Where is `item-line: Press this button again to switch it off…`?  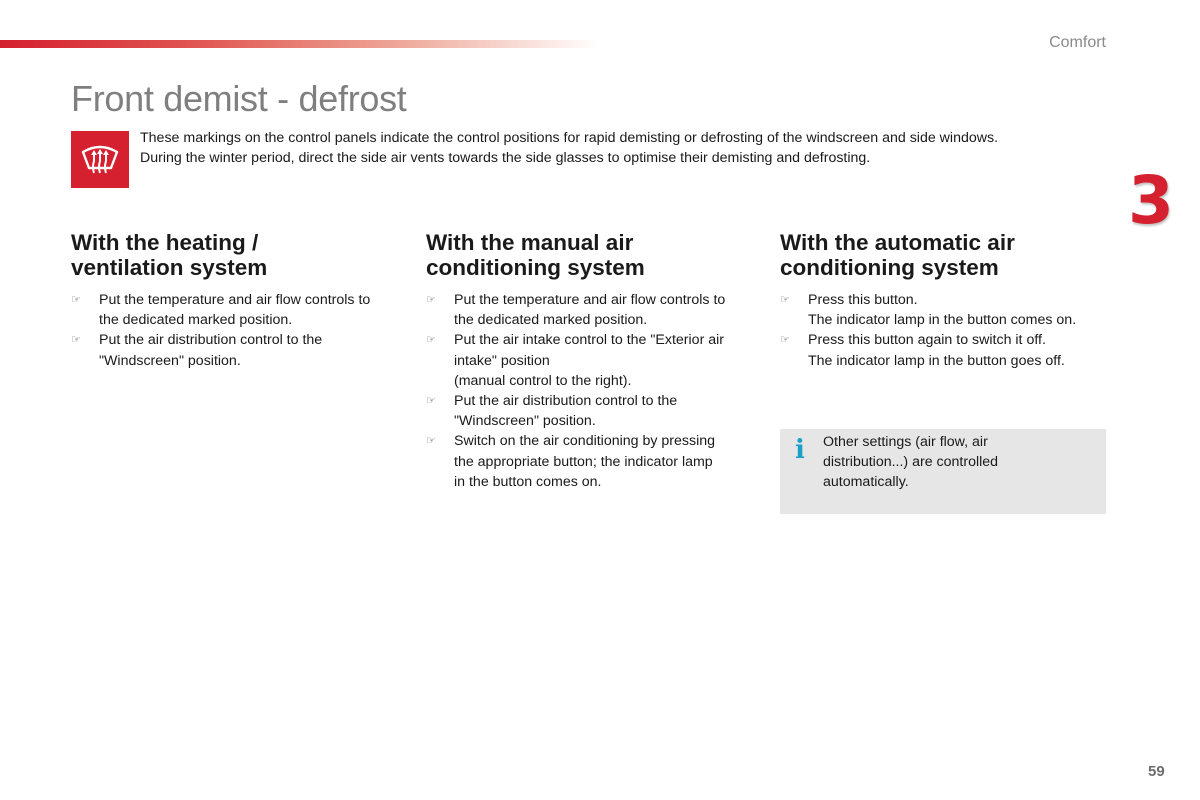 item-line: Press this button again to switch it off… is located at coordinates (927, 340).